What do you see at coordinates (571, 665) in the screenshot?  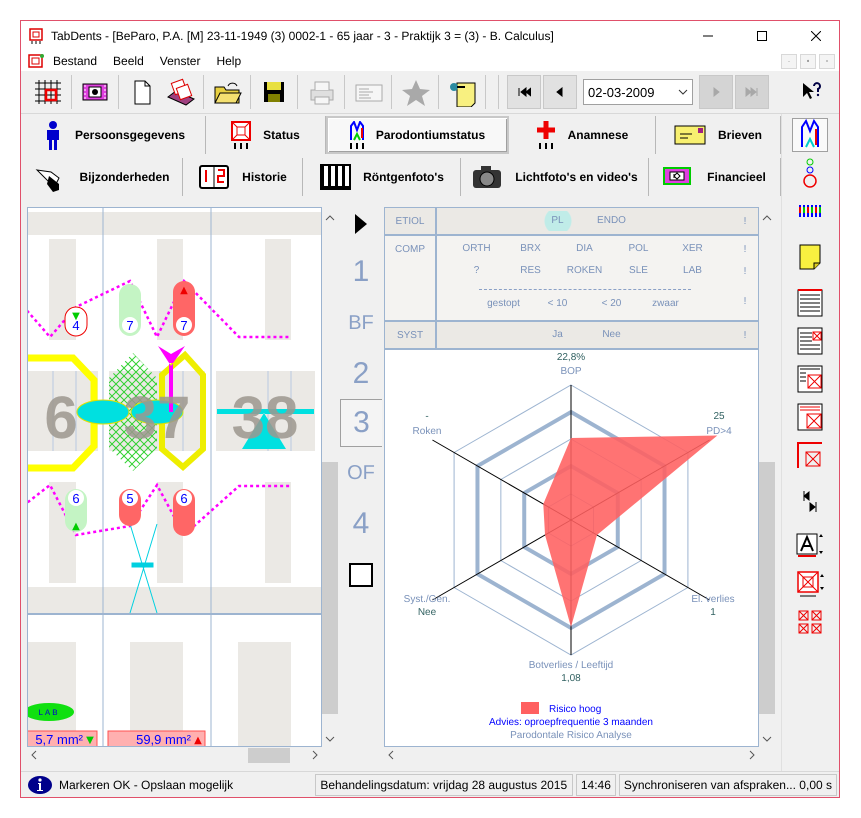 I see `axis-label: Botverlies / Leeftijd` at bounding box center [571, 665].